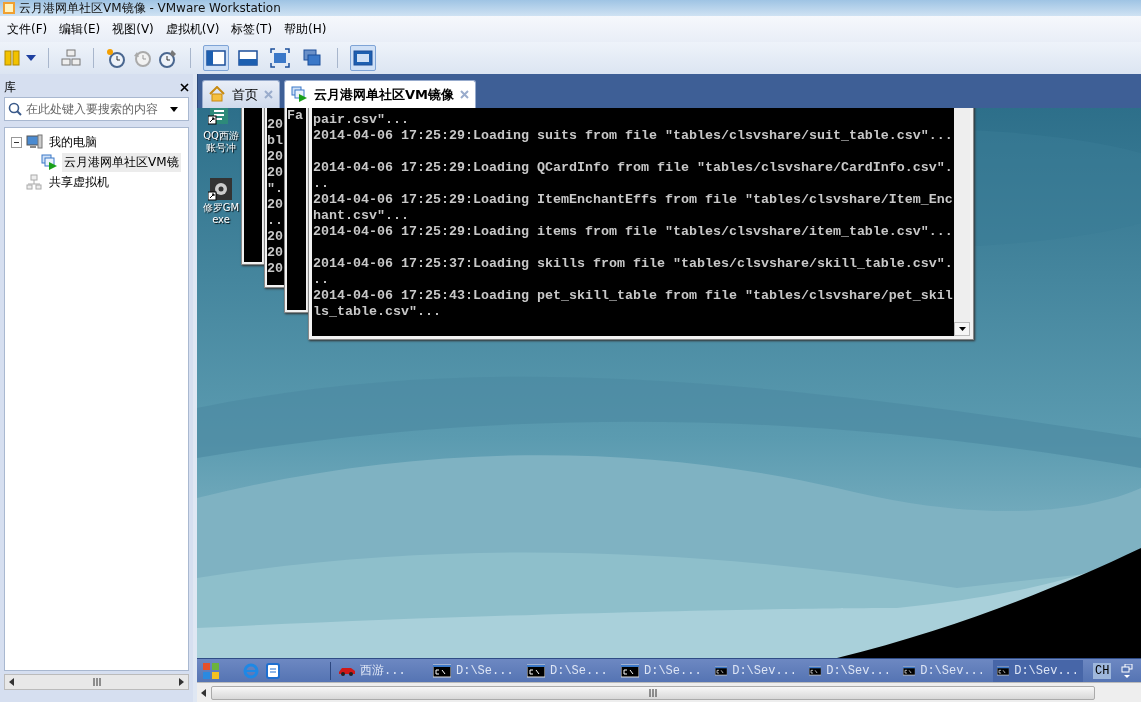  What do you see at coordinates (295, 116) in the screenshot?
I see `console-line: Fa` at bounding box center [295, 116].